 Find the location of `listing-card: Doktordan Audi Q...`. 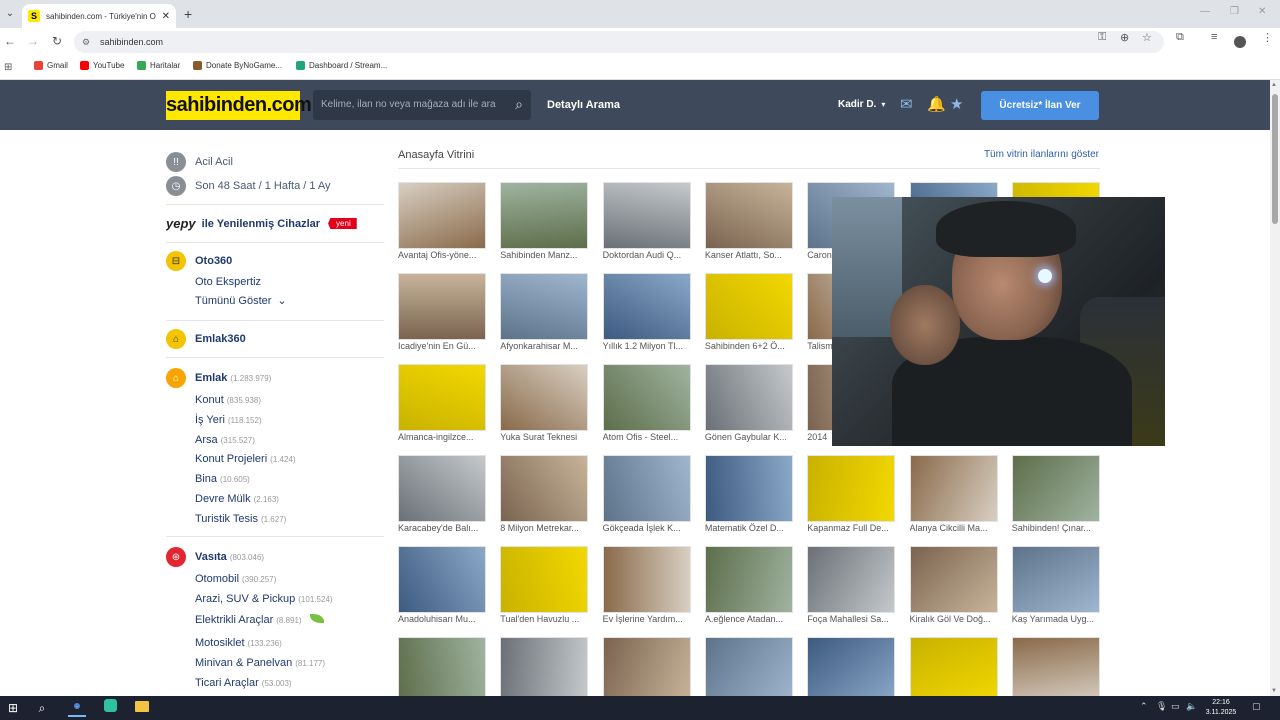

listing-card: Doktordan Audi Q... is located at coordinates (646, 223).